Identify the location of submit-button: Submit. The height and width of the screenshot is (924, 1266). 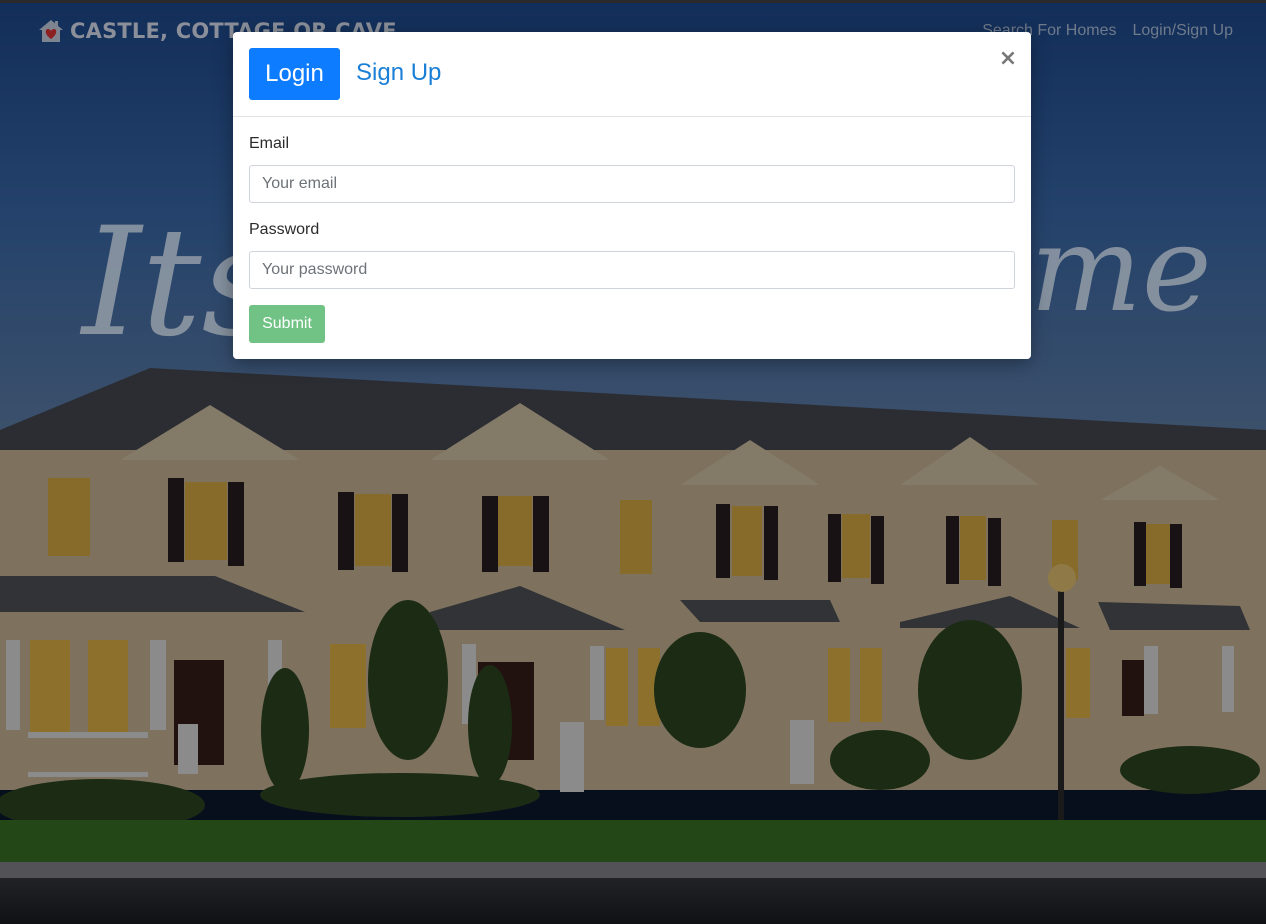
(287, 324).